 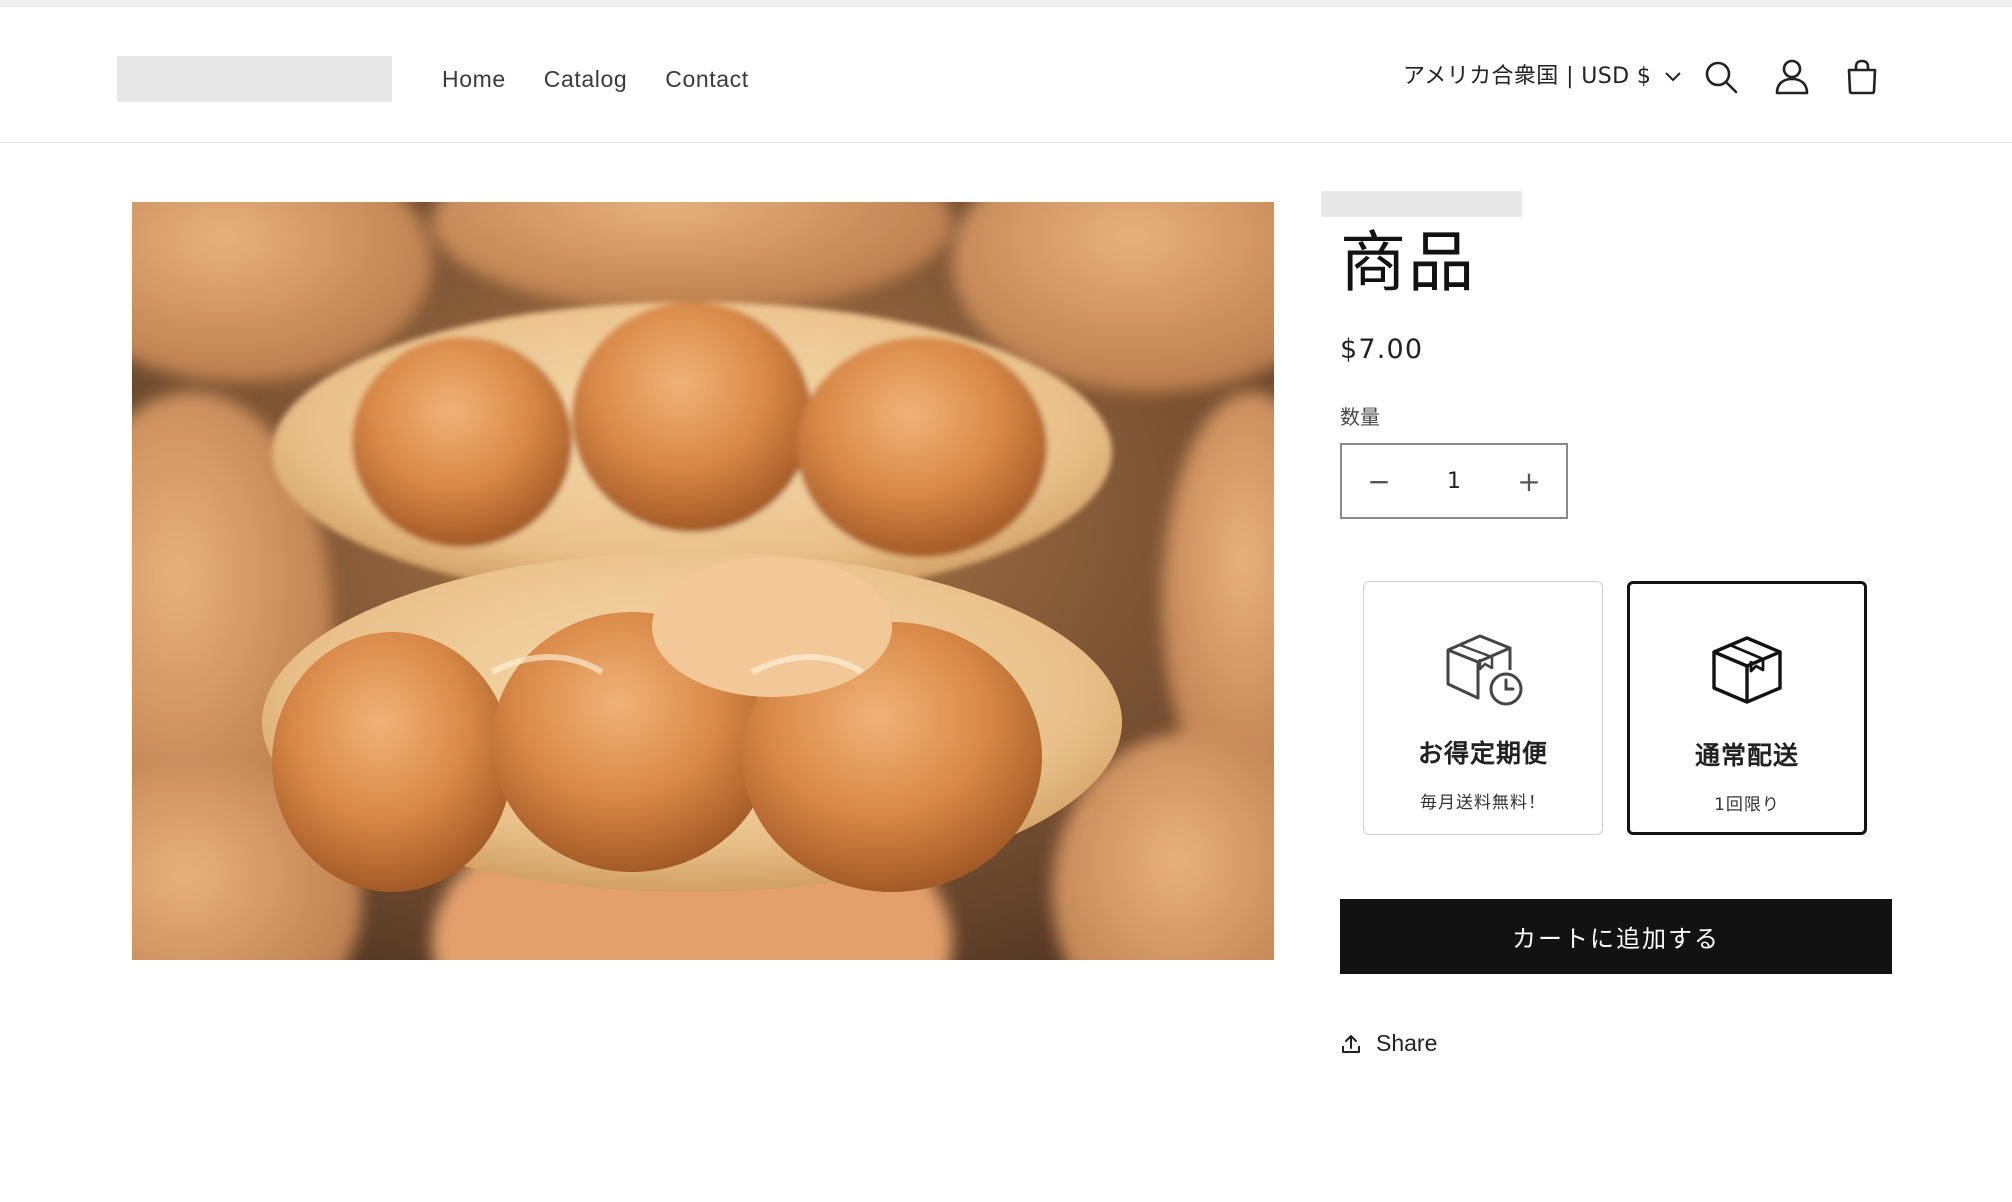 I want to click on search-icon, so click(x=1721, y=77).